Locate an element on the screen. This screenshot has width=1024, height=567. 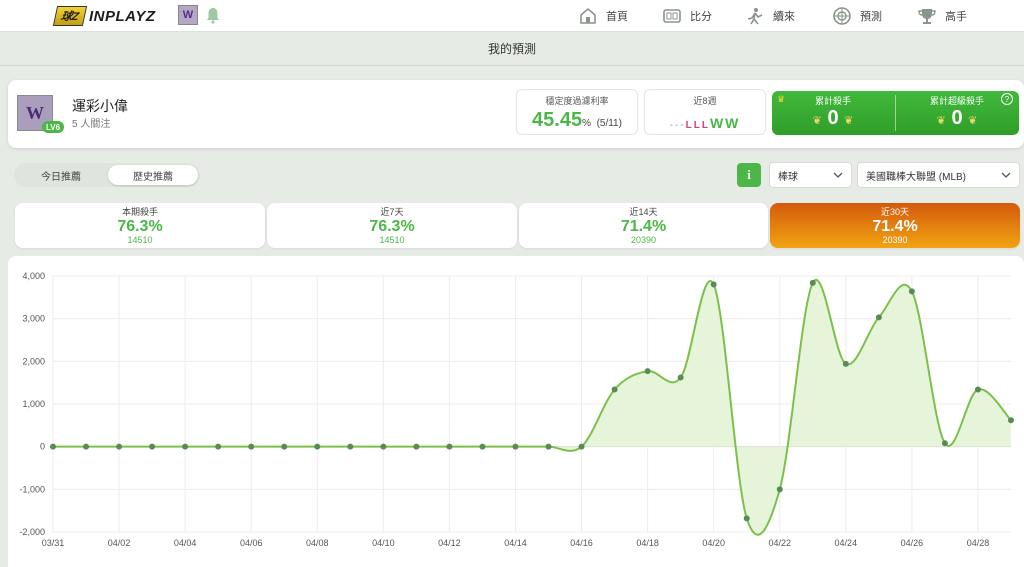
period-card-7-days: 近7天 76.3% 14510 is located at coordinates (392, 225).